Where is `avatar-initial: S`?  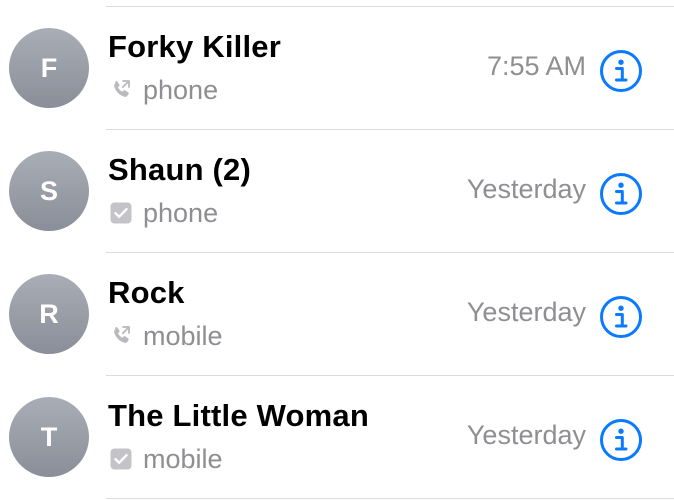
avatar-initial: S is located at coordinates (48, 190).